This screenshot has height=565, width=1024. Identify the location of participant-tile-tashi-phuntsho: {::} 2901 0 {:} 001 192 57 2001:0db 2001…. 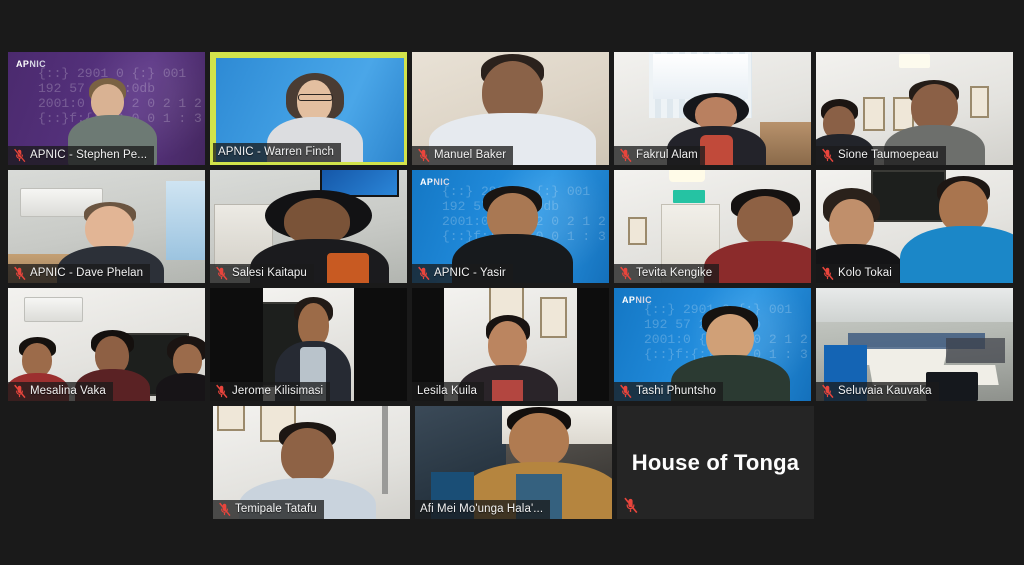
(712, 344).